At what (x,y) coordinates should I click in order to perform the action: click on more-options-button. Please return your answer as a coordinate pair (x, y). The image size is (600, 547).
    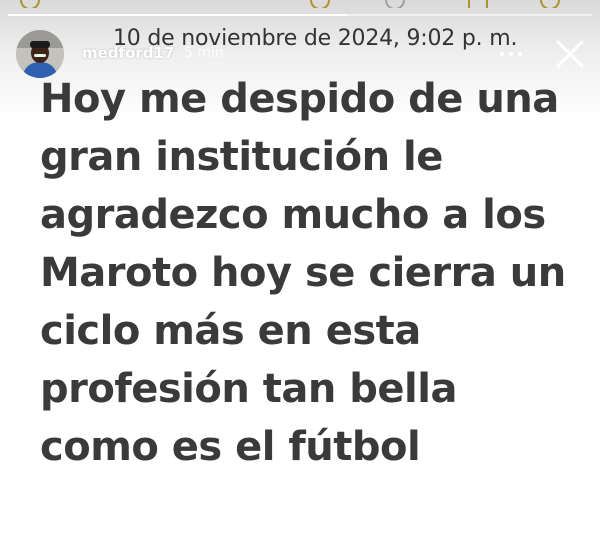
    Looking at the image, I should click on (515, 54).